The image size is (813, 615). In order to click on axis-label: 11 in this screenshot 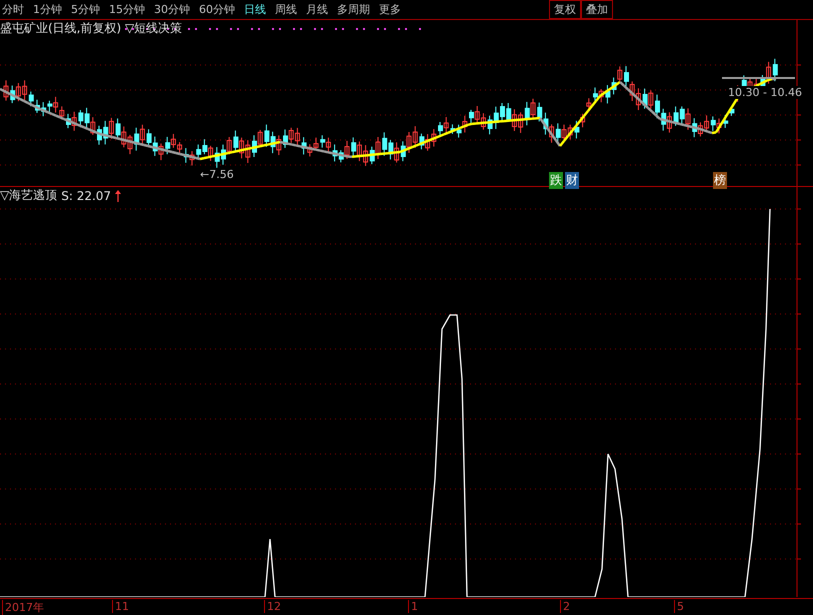, I will do `click(120, 606)`.